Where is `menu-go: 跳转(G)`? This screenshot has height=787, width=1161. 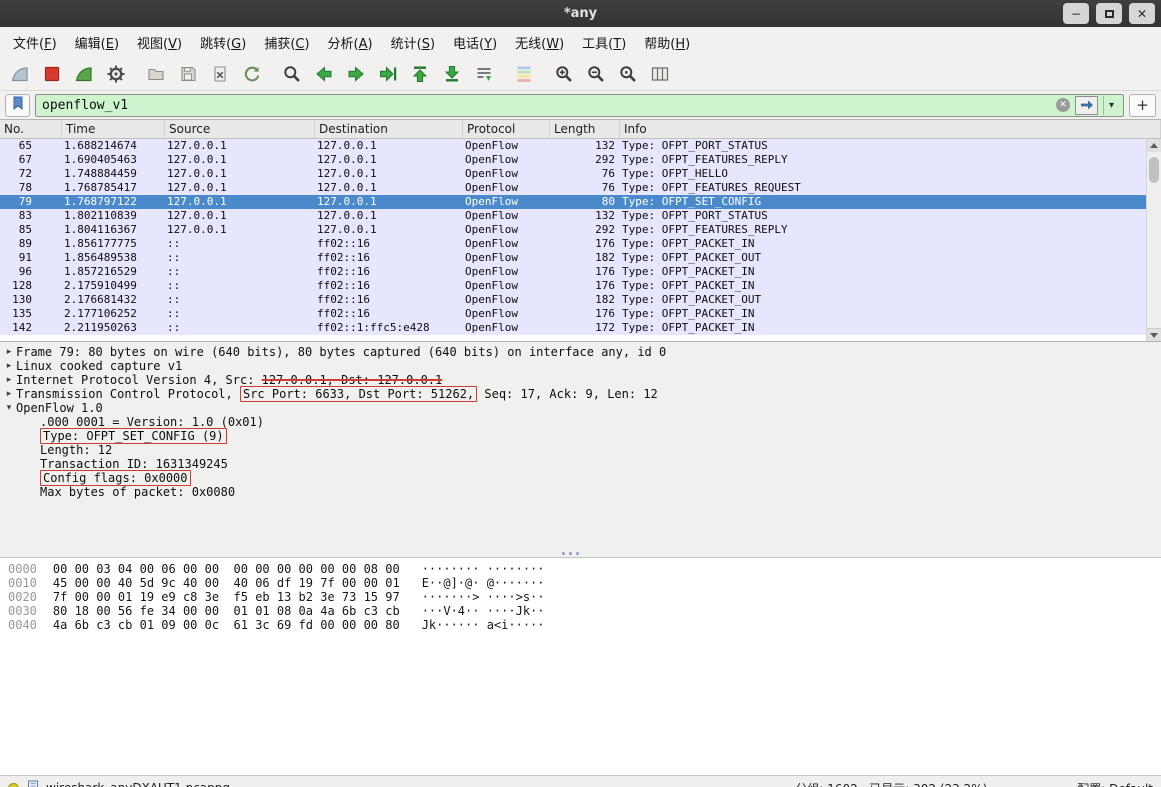
menu-go: 跳转(G) is located at coordinates (223, 42).